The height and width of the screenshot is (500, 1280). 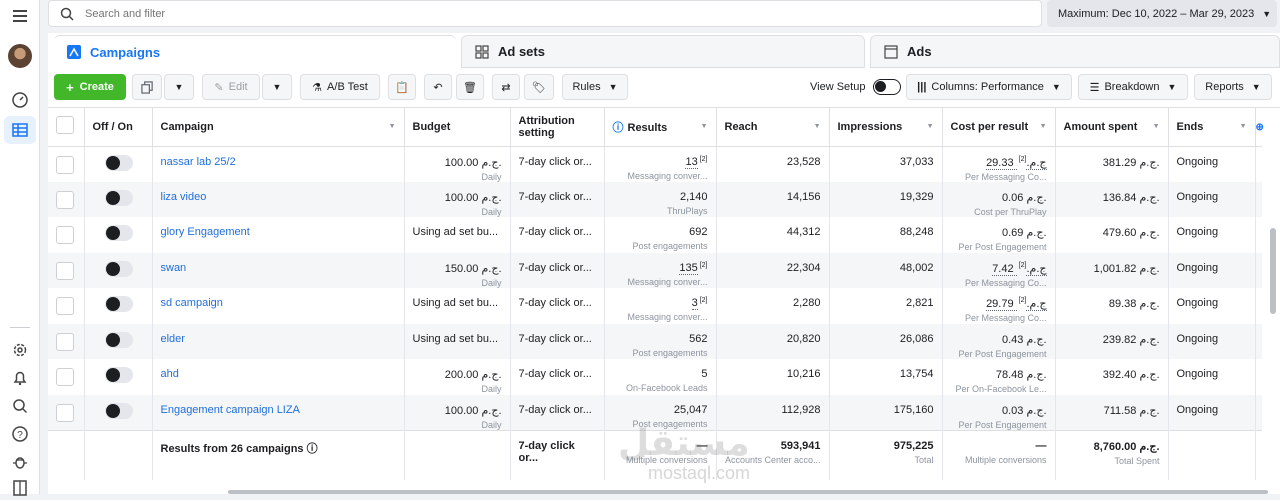 I want to click on clipboard-button: 📋, so click(x=402, y=87).